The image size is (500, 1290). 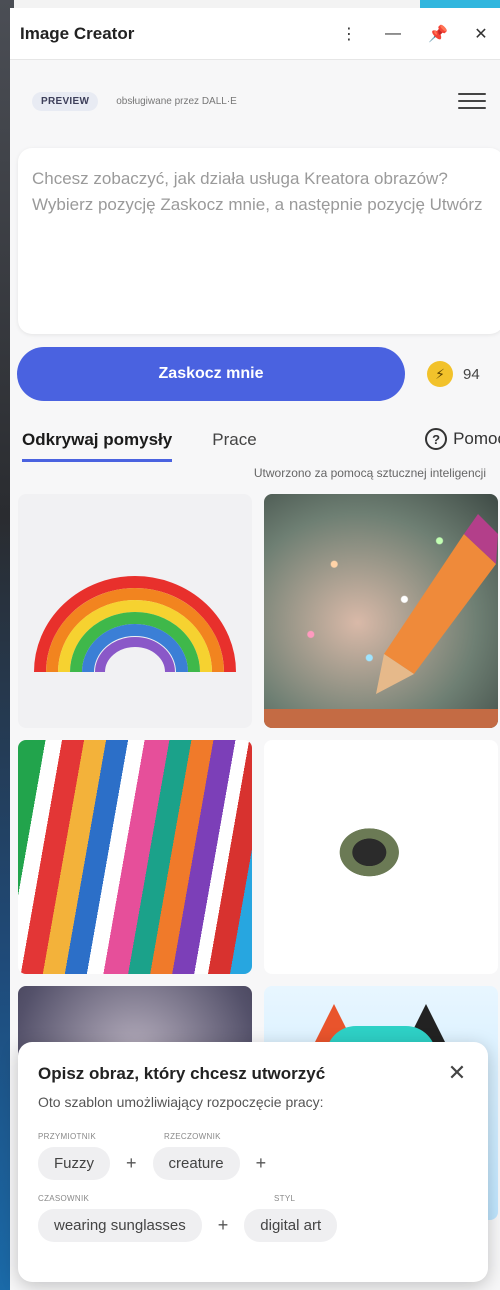 What do you see at coordinates (135, 857) in the screenshot?
I see `image-thumbnail-ribbons` at bounding box center [135, 857].